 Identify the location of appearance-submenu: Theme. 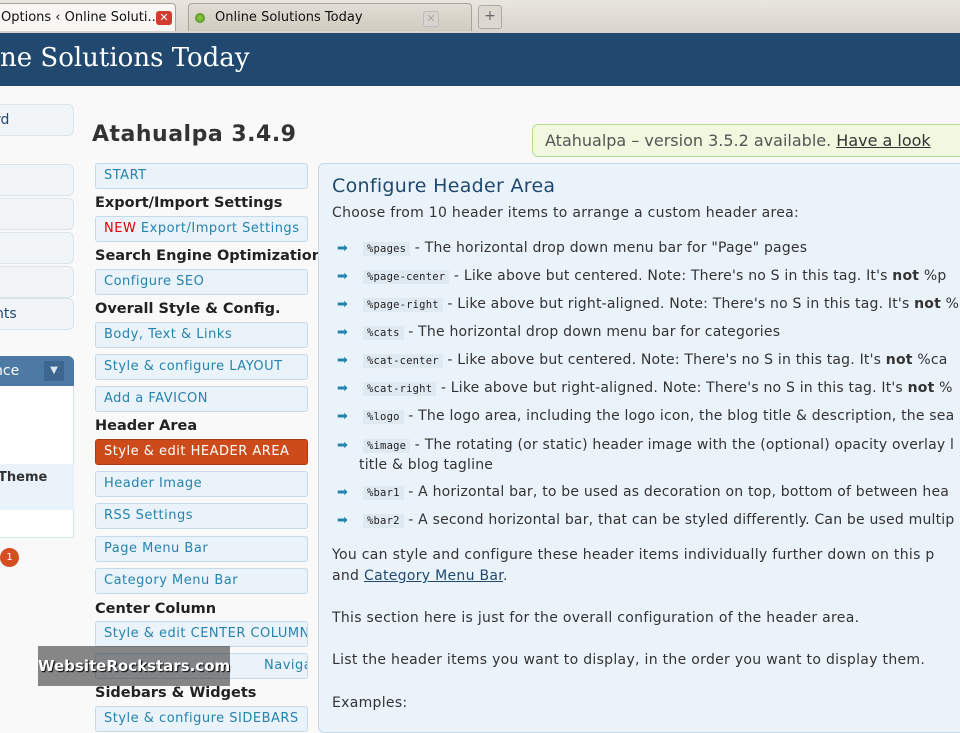
(37, 462).